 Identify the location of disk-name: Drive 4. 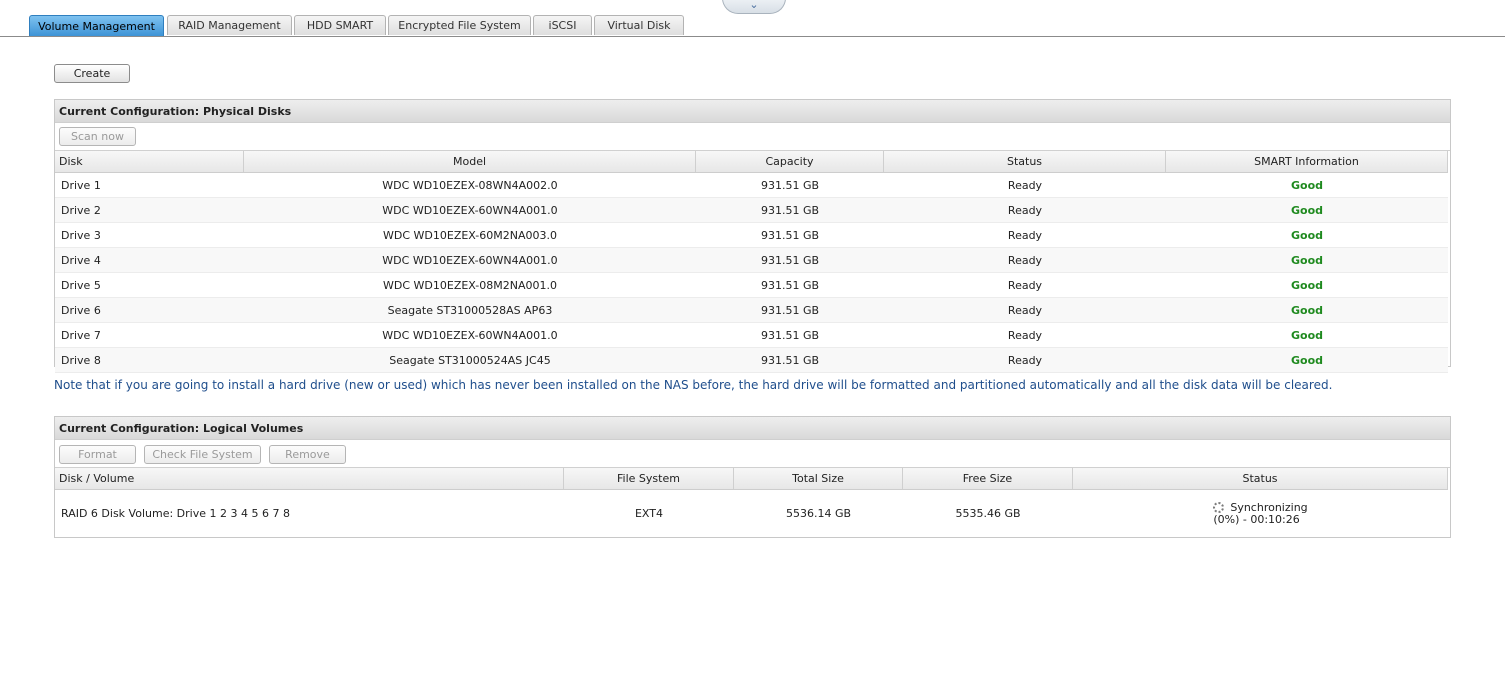
(81, 260).